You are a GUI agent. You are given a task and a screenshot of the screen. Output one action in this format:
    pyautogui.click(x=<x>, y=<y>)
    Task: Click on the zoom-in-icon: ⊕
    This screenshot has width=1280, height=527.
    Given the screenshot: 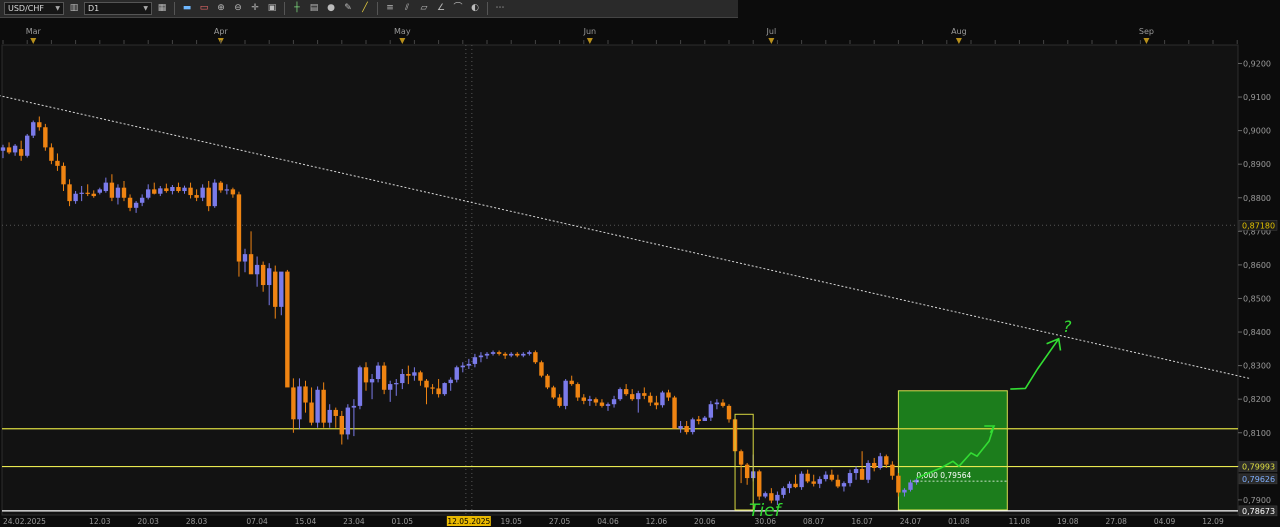 What is the action you would take?
    pyautogui.click(x=221, y=8)
    